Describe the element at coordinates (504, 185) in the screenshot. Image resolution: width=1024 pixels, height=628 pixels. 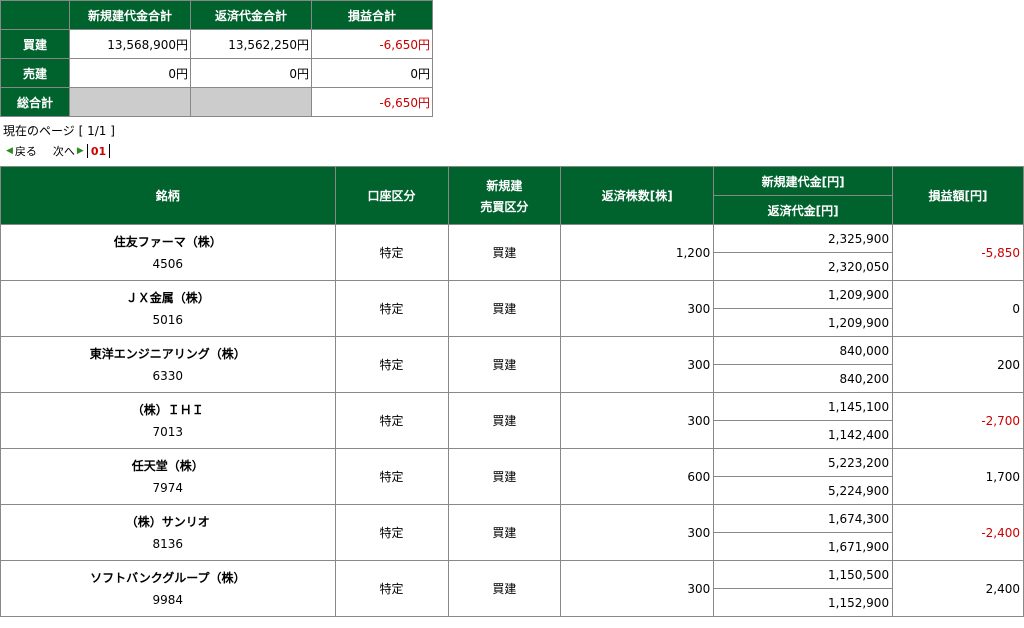
I see `header-trade-type-line1: 新規建` at that location.